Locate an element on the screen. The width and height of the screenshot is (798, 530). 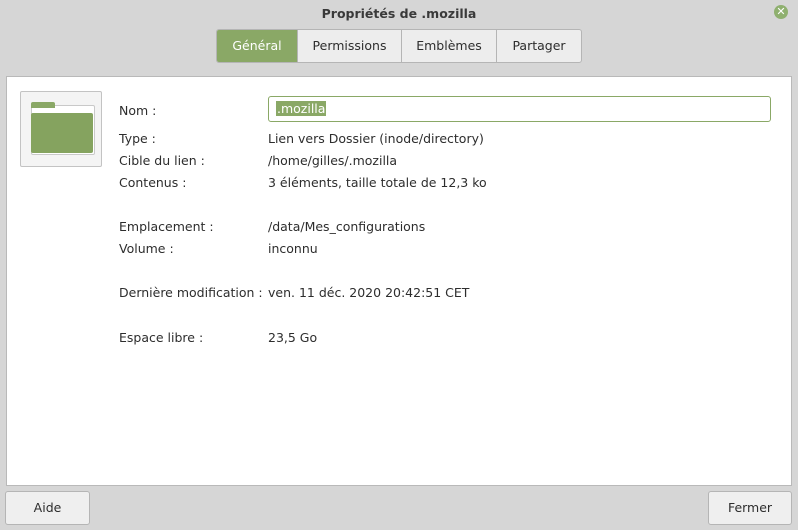
modified-value: ven. 11 déc. 2020 20:42:51 CET is located at coordinates (369, 292).